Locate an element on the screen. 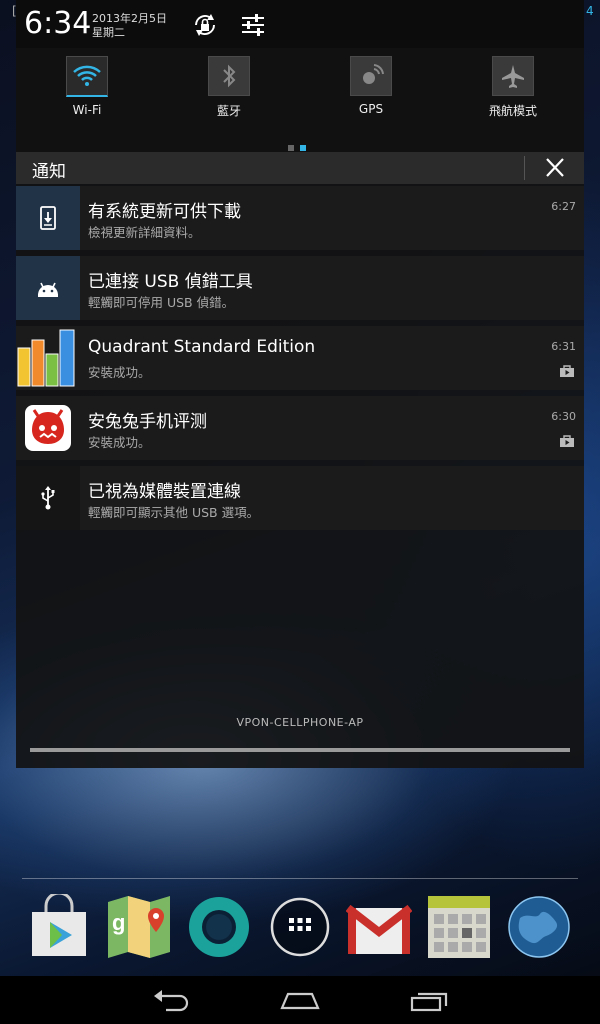 The image size is (600, 1024). airplane-icon is located at coordinates (513, 76).